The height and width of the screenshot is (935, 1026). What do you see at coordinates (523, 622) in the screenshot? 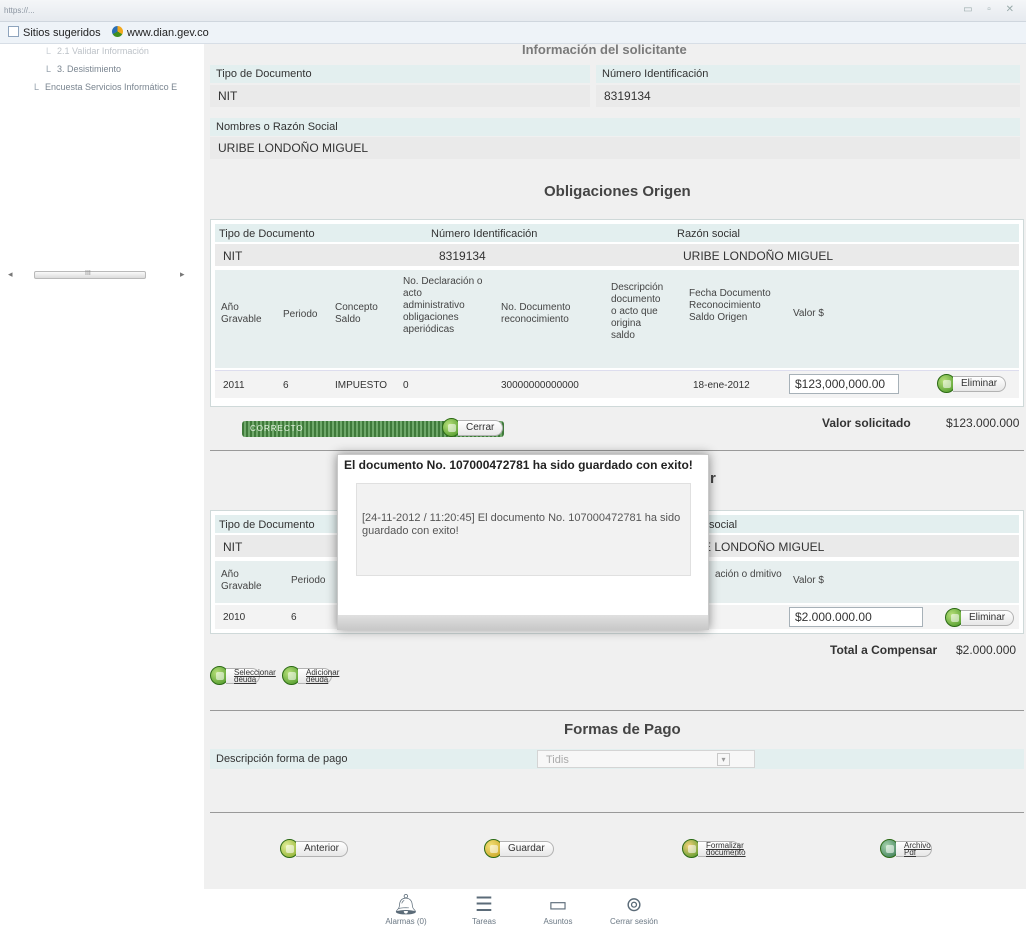
I see `dialog-footer` at bounding box center [523, 622].